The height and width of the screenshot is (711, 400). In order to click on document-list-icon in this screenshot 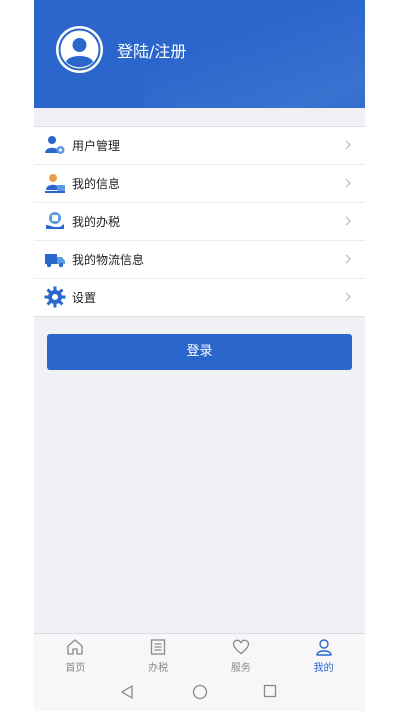, I will do `click(158, 647)`.